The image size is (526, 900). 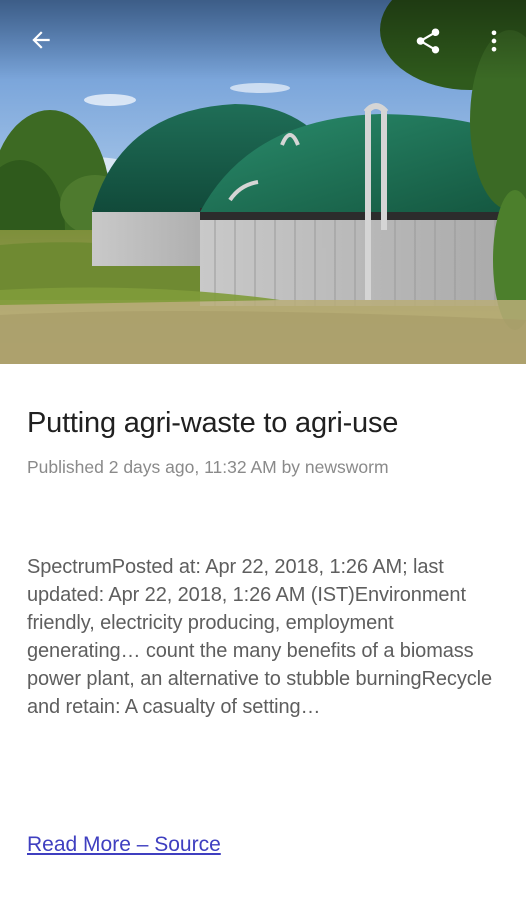 I want to click on share-icon, so click(x=428, y=41).